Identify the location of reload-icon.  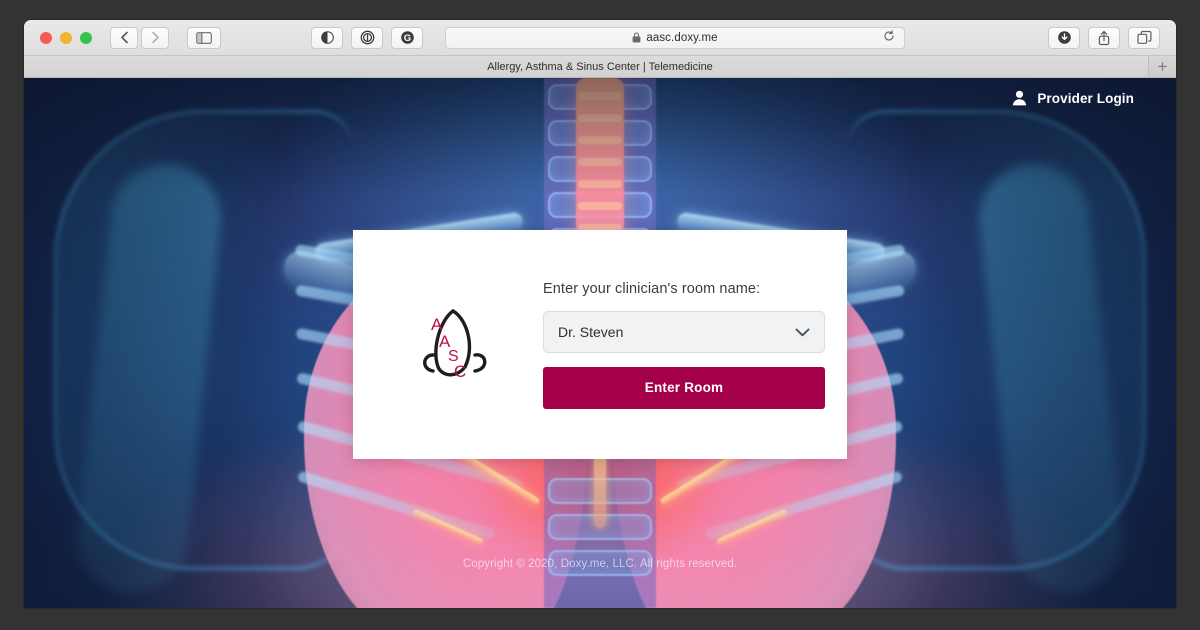
(889, 35).